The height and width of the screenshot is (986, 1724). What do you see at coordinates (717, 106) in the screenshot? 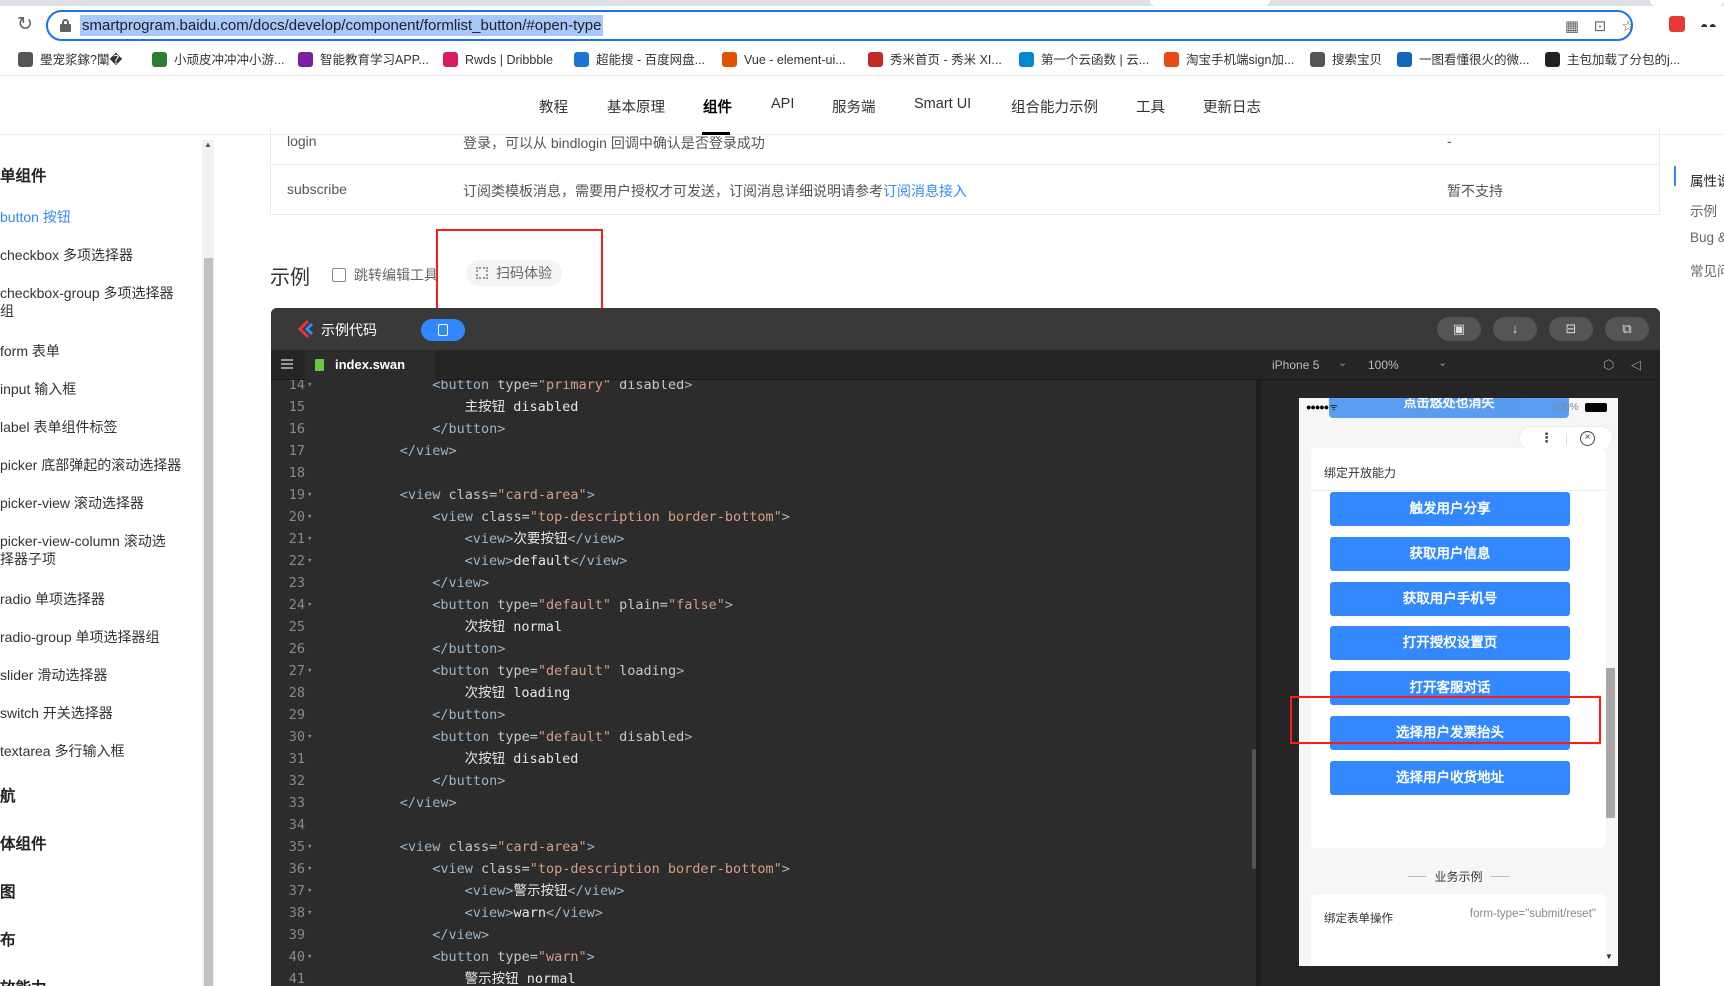
I see `nav-item: 组件` at bounding box center [717, 106].